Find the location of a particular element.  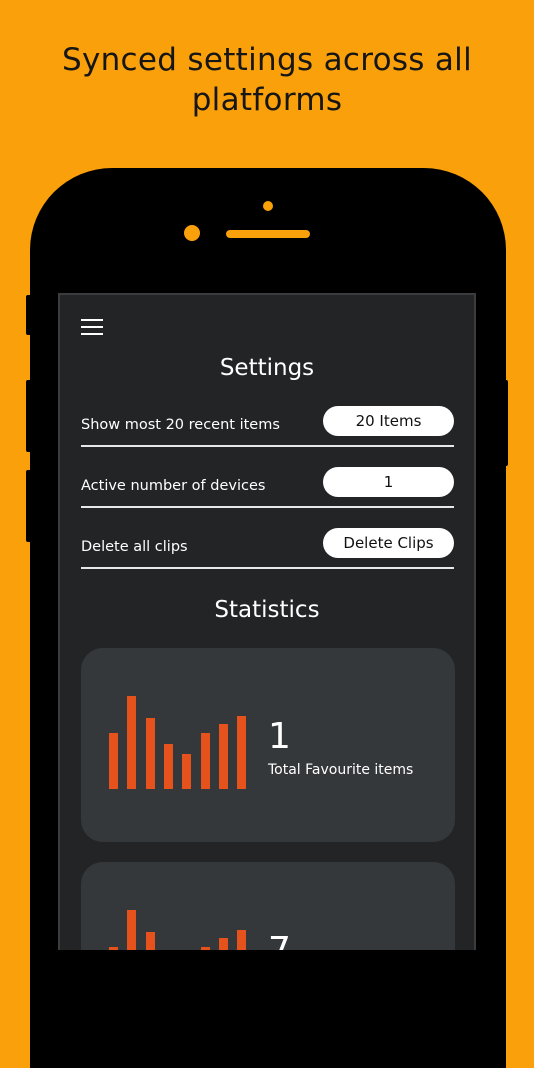

delete-clips-button: Delete Clips is located at coordinates (388, 543).